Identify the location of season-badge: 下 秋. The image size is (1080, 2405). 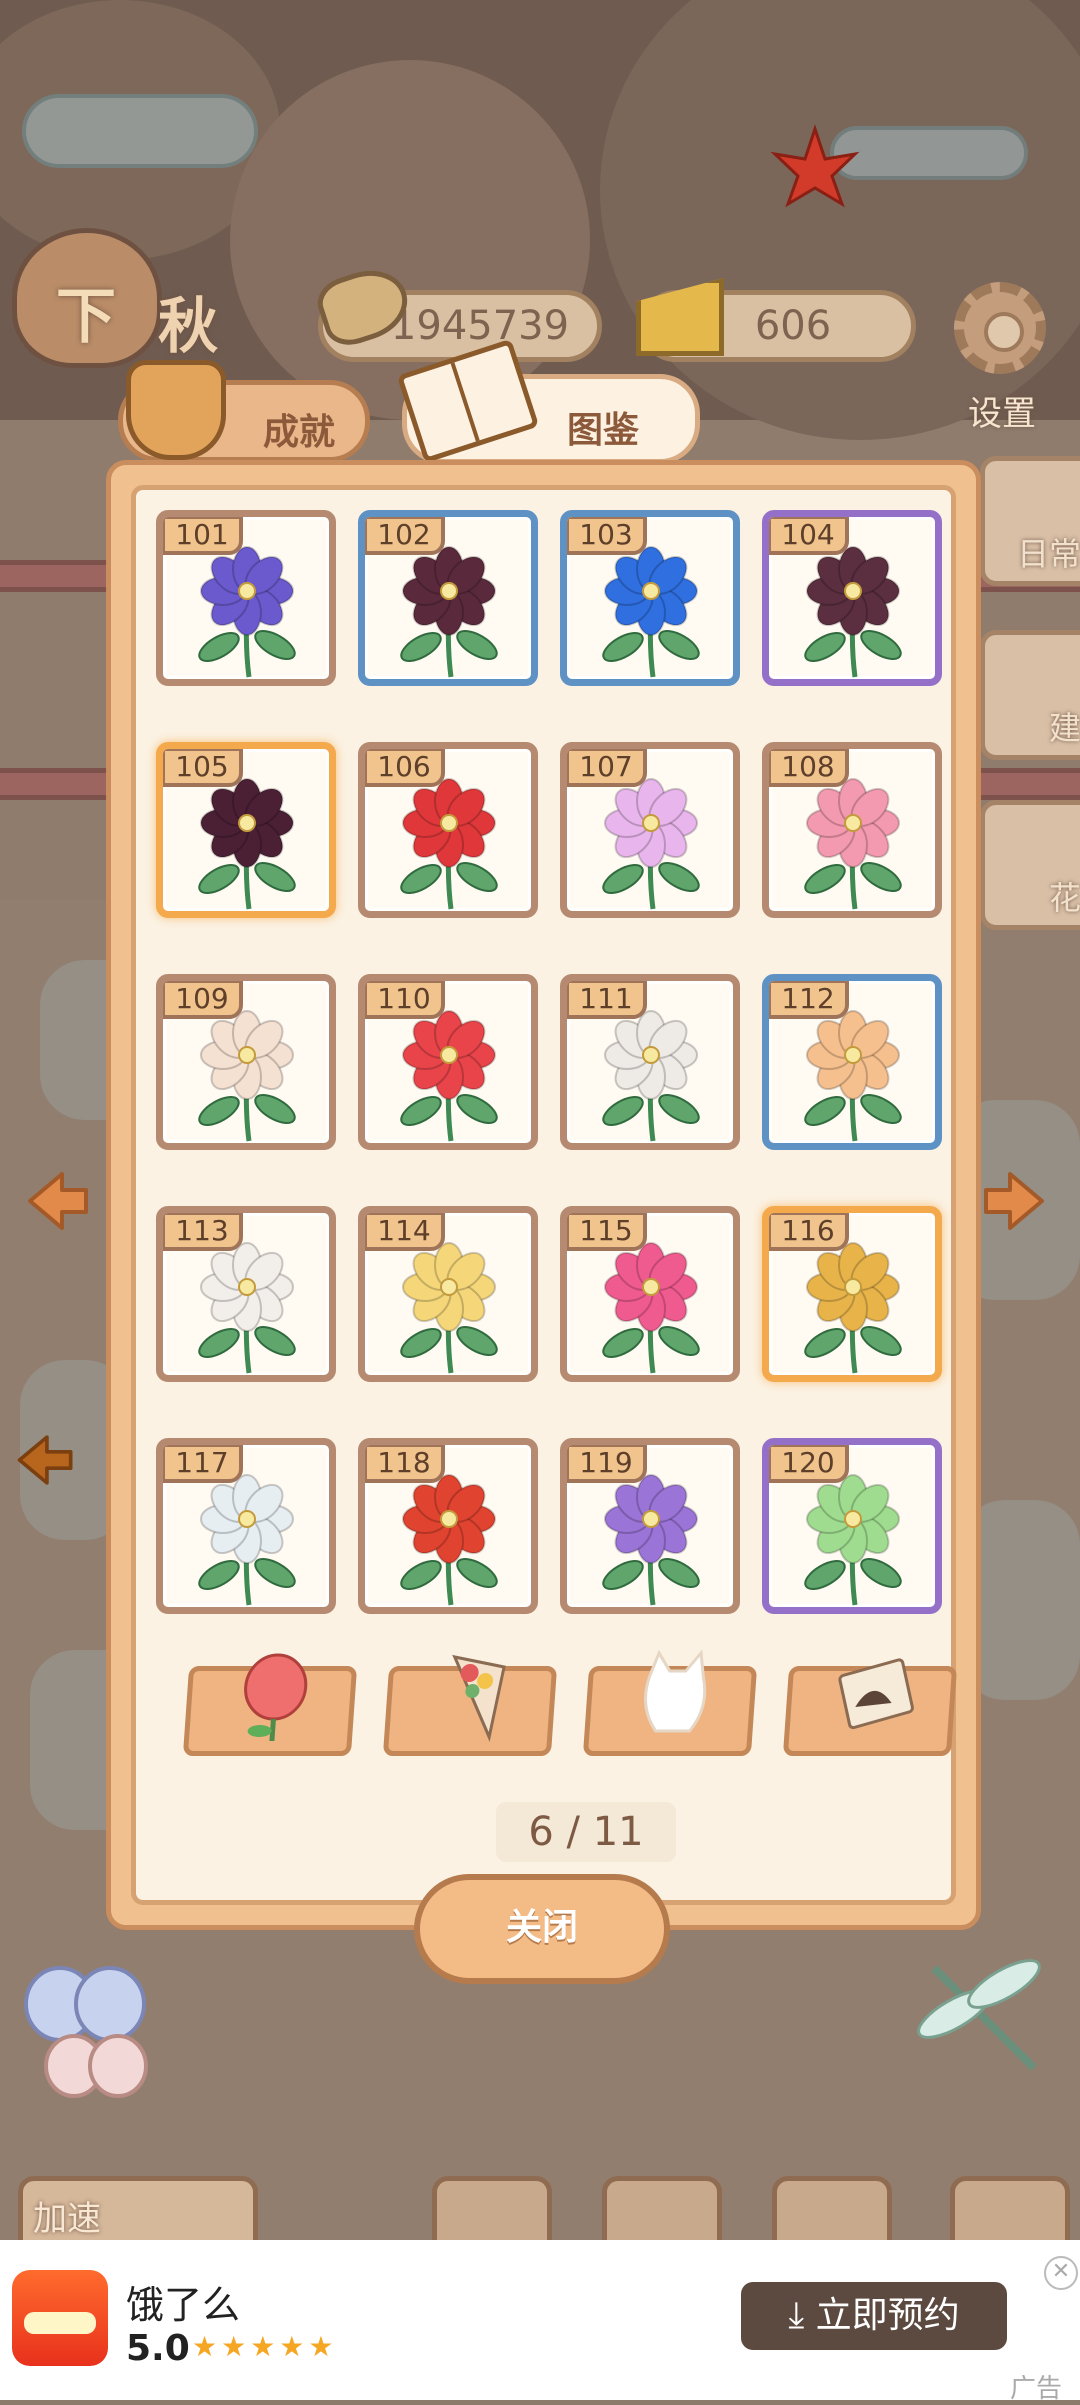
(125, 298).